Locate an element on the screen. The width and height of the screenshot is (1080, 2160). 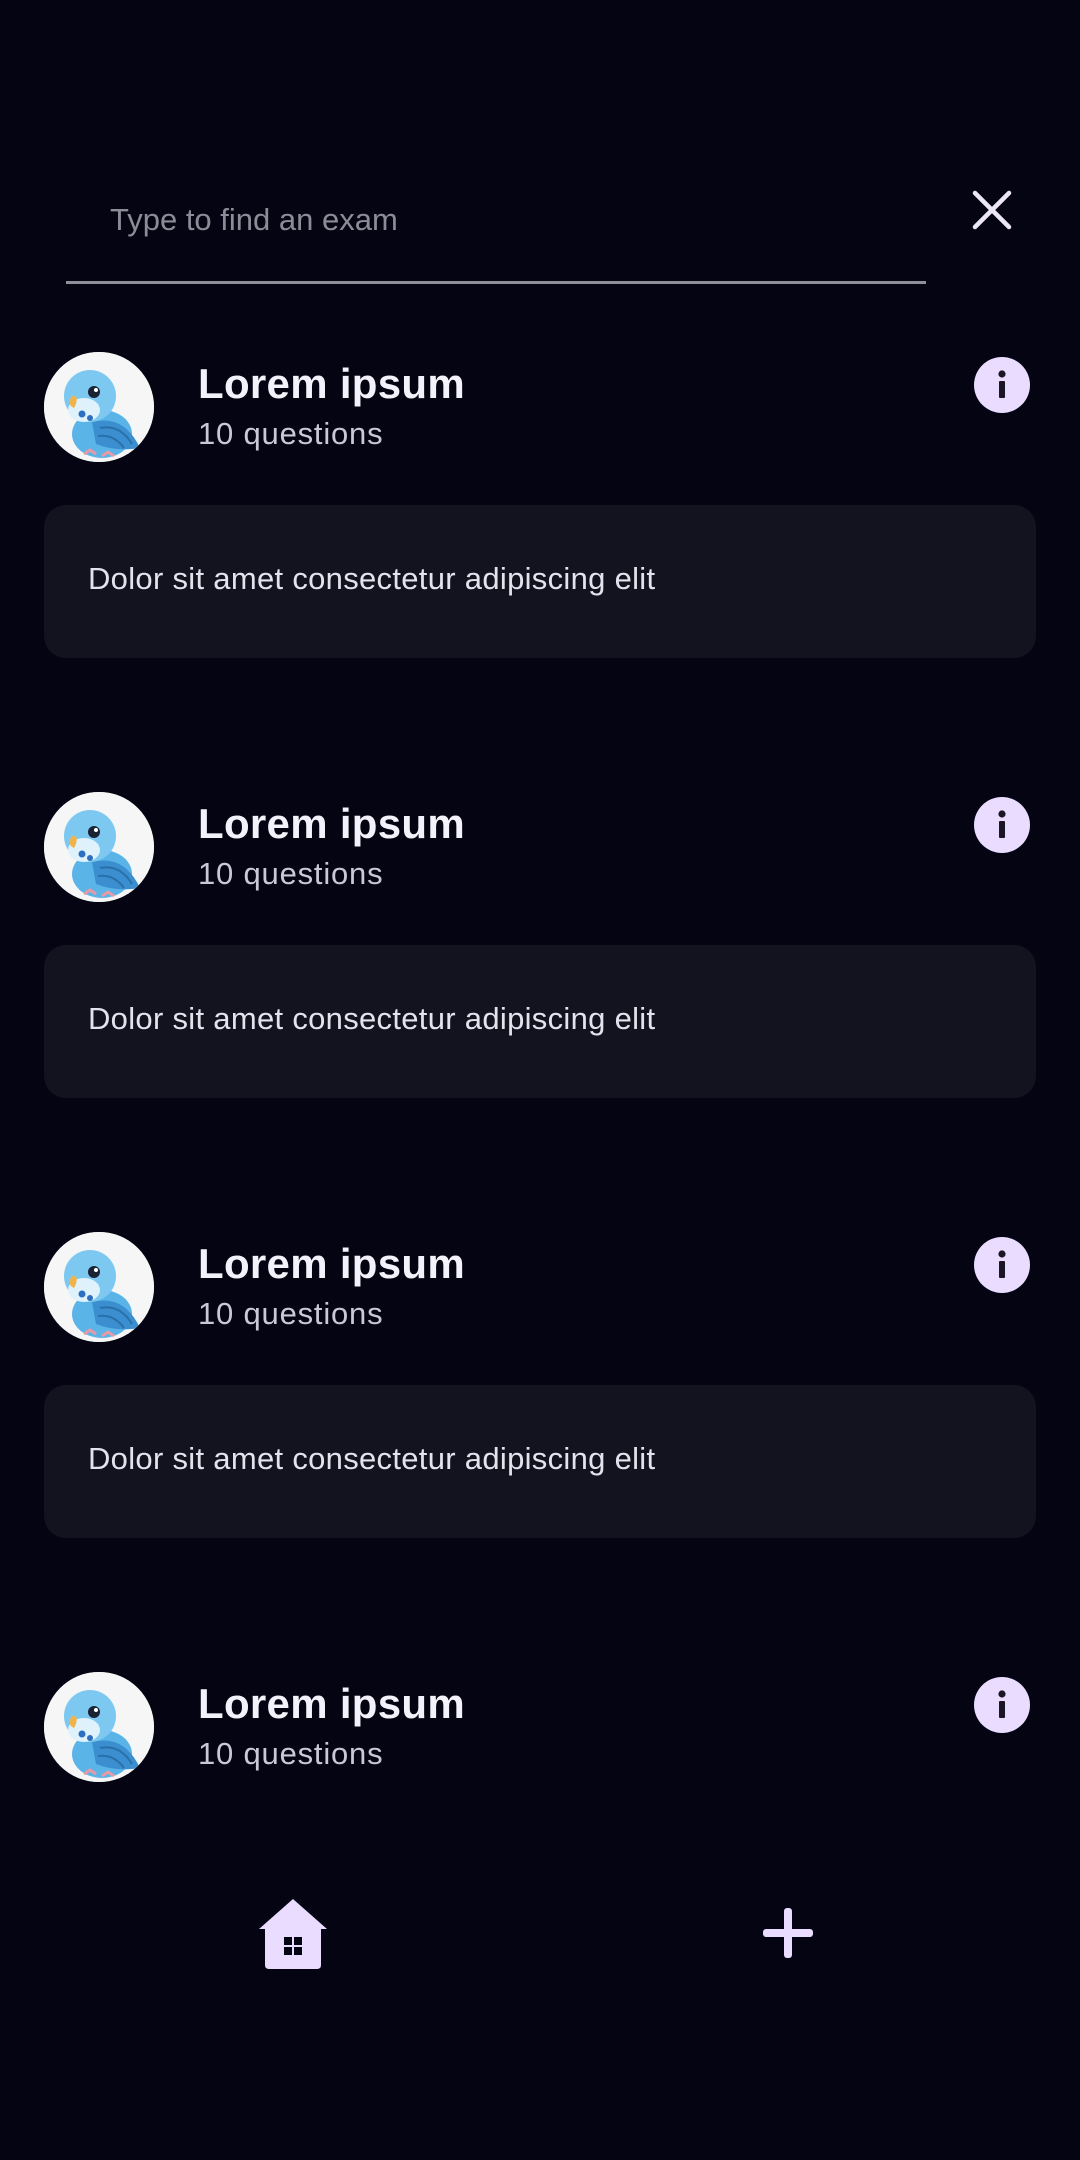
close-button is located at coordinates (992, 210).